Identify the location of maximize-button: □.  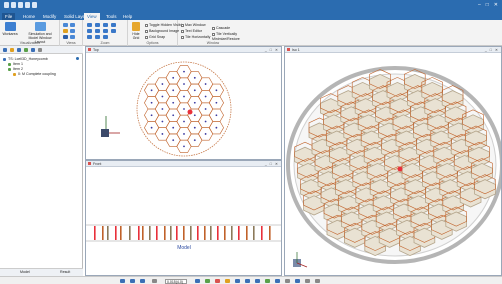
(487, 5).